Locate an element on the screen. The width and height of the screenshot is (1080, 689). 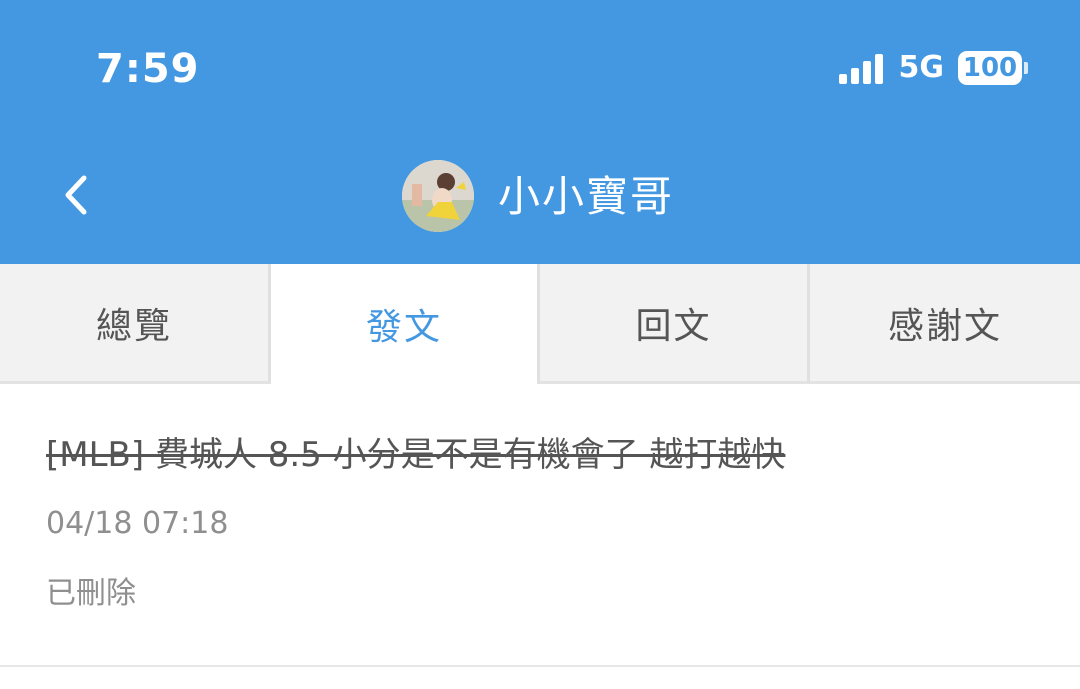
back-button is located at coordinates (78, 195).